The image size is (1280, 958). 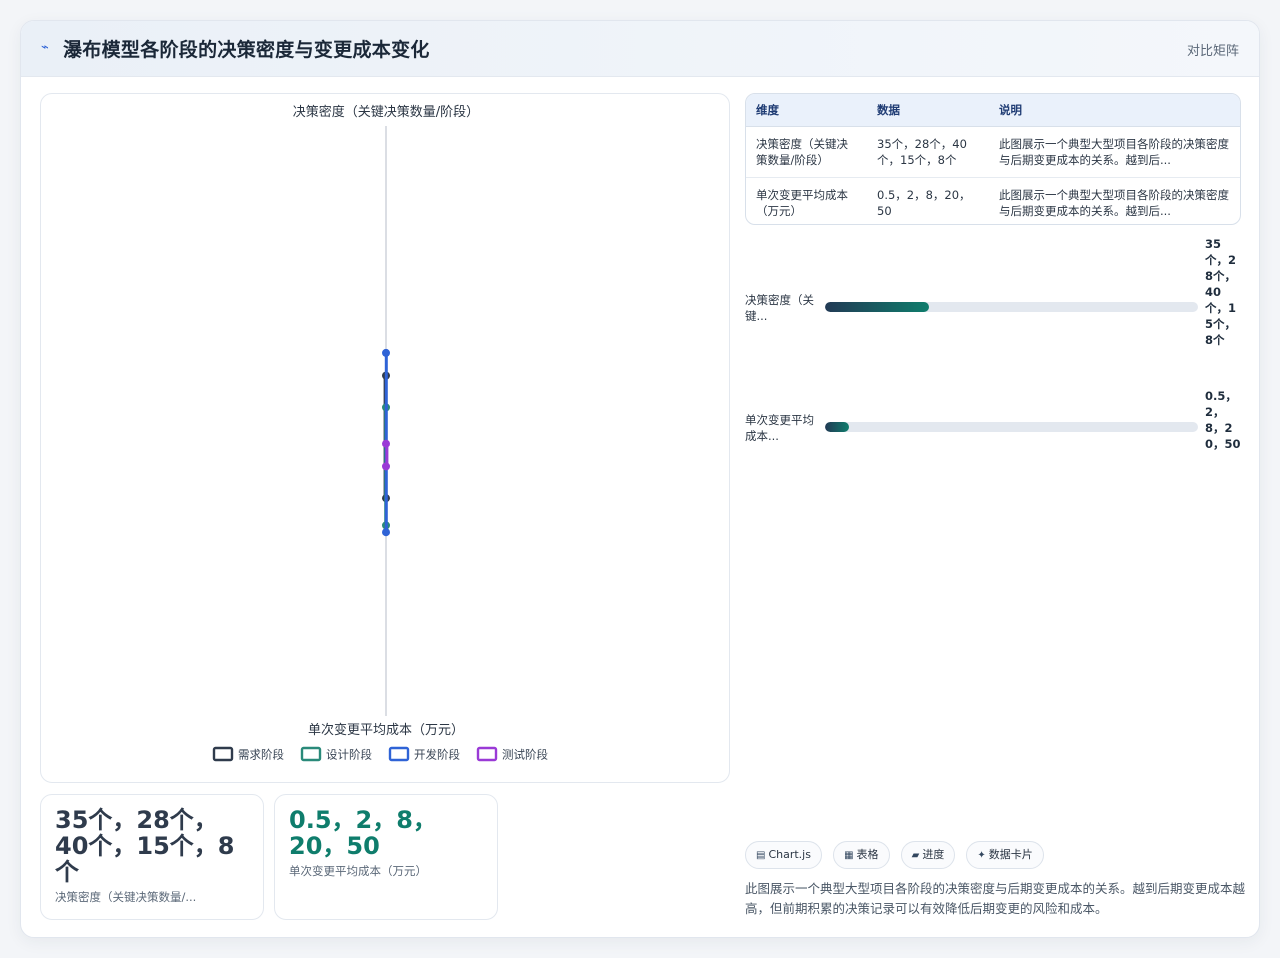 I want to click on legend-label: 测试阶段, so click(x=525, y=755).